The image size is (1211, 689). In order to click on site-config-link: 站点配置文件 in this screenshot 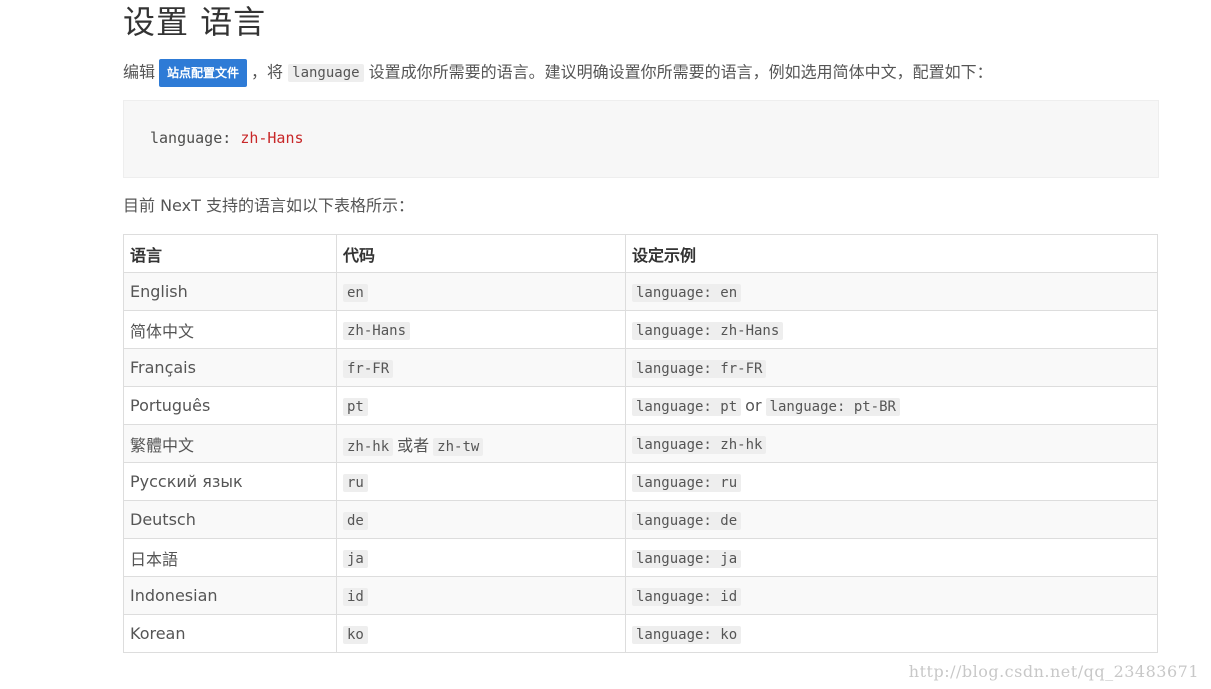, I will do `click(203, 72)`.